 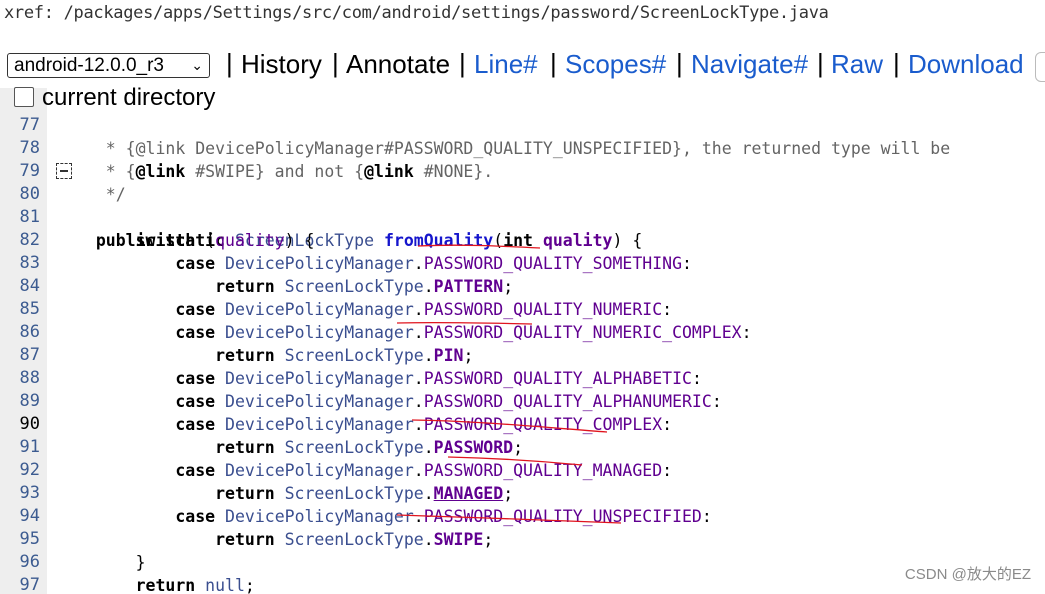 I want to click on history-link: History, so click(x=281, y=64).